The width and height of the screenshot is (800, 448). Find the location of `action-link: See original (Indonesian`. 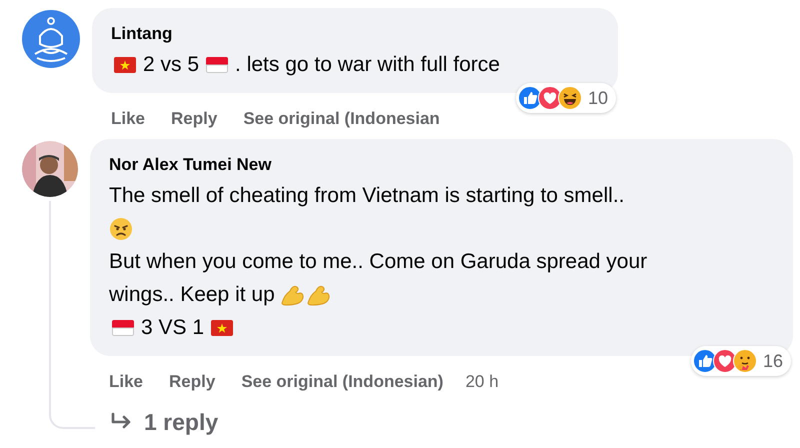

action-link: See original (Indonesian is located at coordinates (341, 119).